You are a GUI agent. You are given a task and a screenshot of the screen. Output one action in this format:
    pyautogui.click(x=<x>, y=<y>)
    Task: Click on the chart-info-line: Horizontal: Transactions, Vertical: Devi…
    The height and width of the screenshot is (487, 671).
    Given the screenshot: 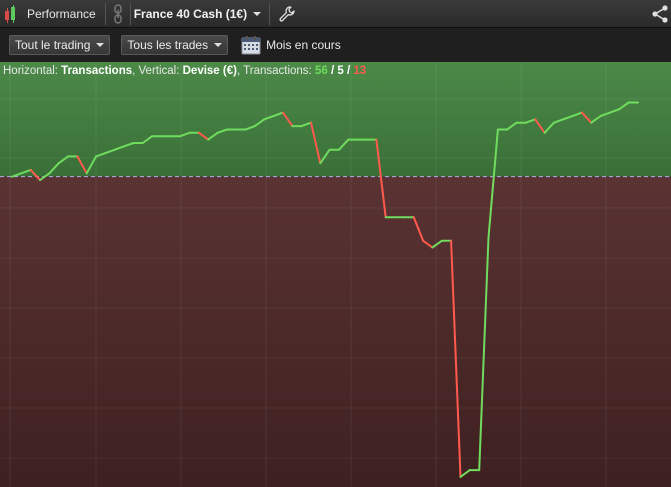 What is the action you would take?
    pyautogui.click(x=184, y=71)
    